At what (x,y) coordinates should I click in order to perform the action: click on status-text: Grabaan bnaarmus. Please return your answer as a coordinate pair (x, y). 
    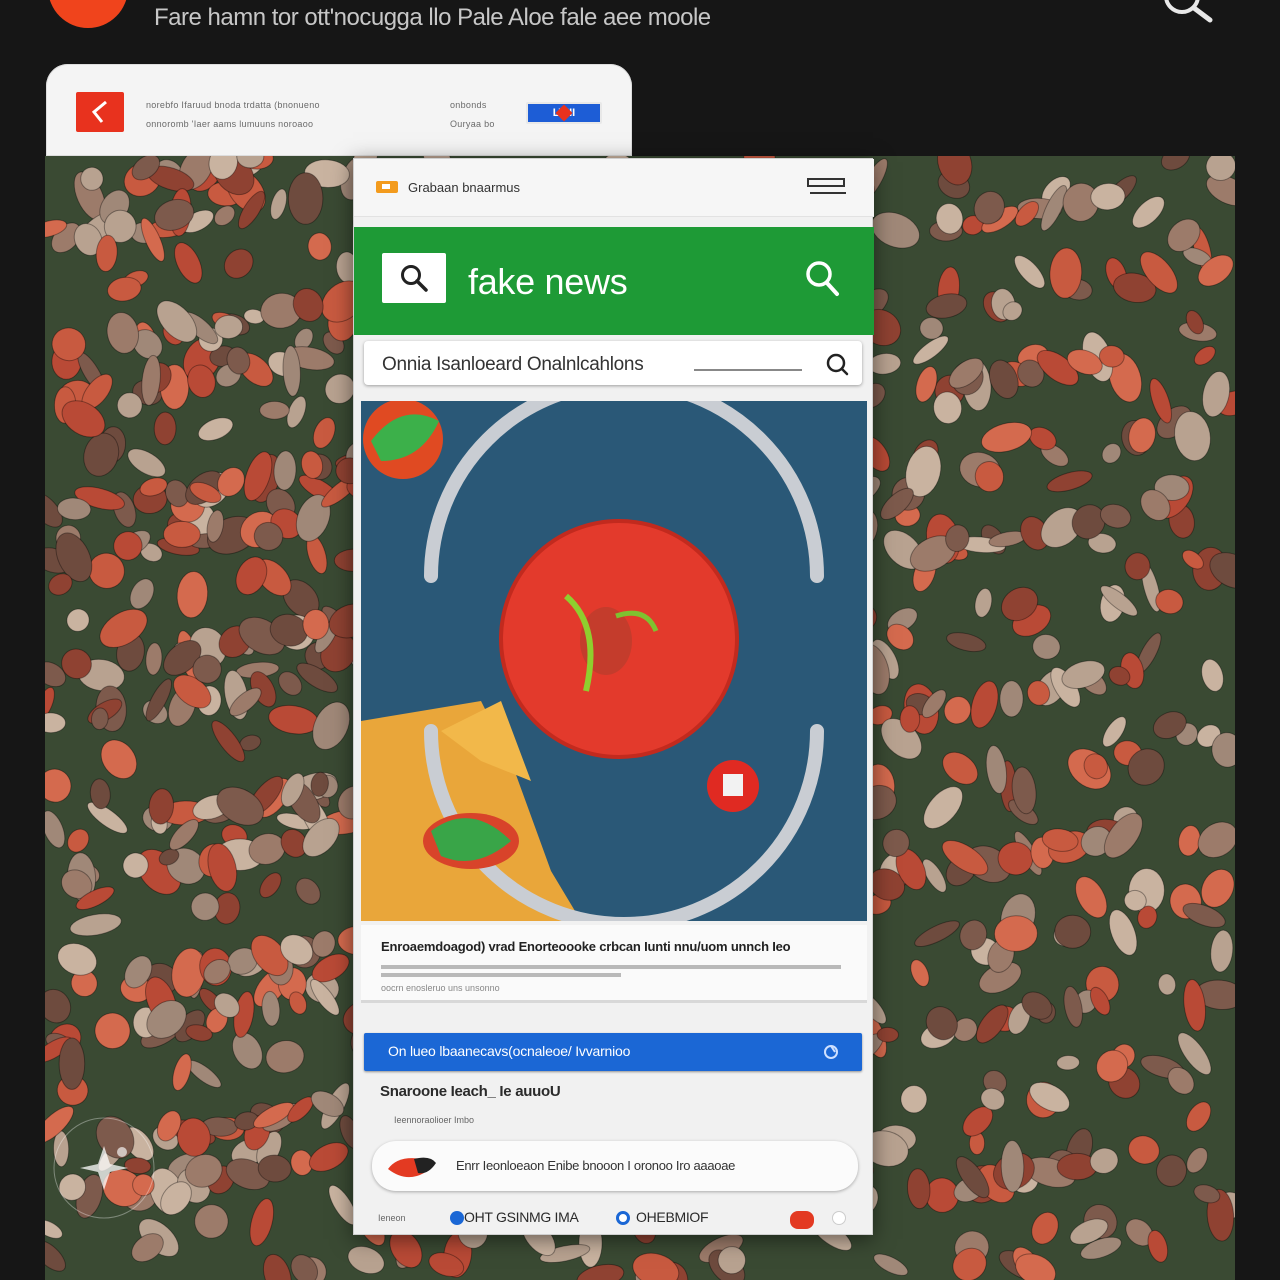
    Looking at the image, I should click on (464, 187).